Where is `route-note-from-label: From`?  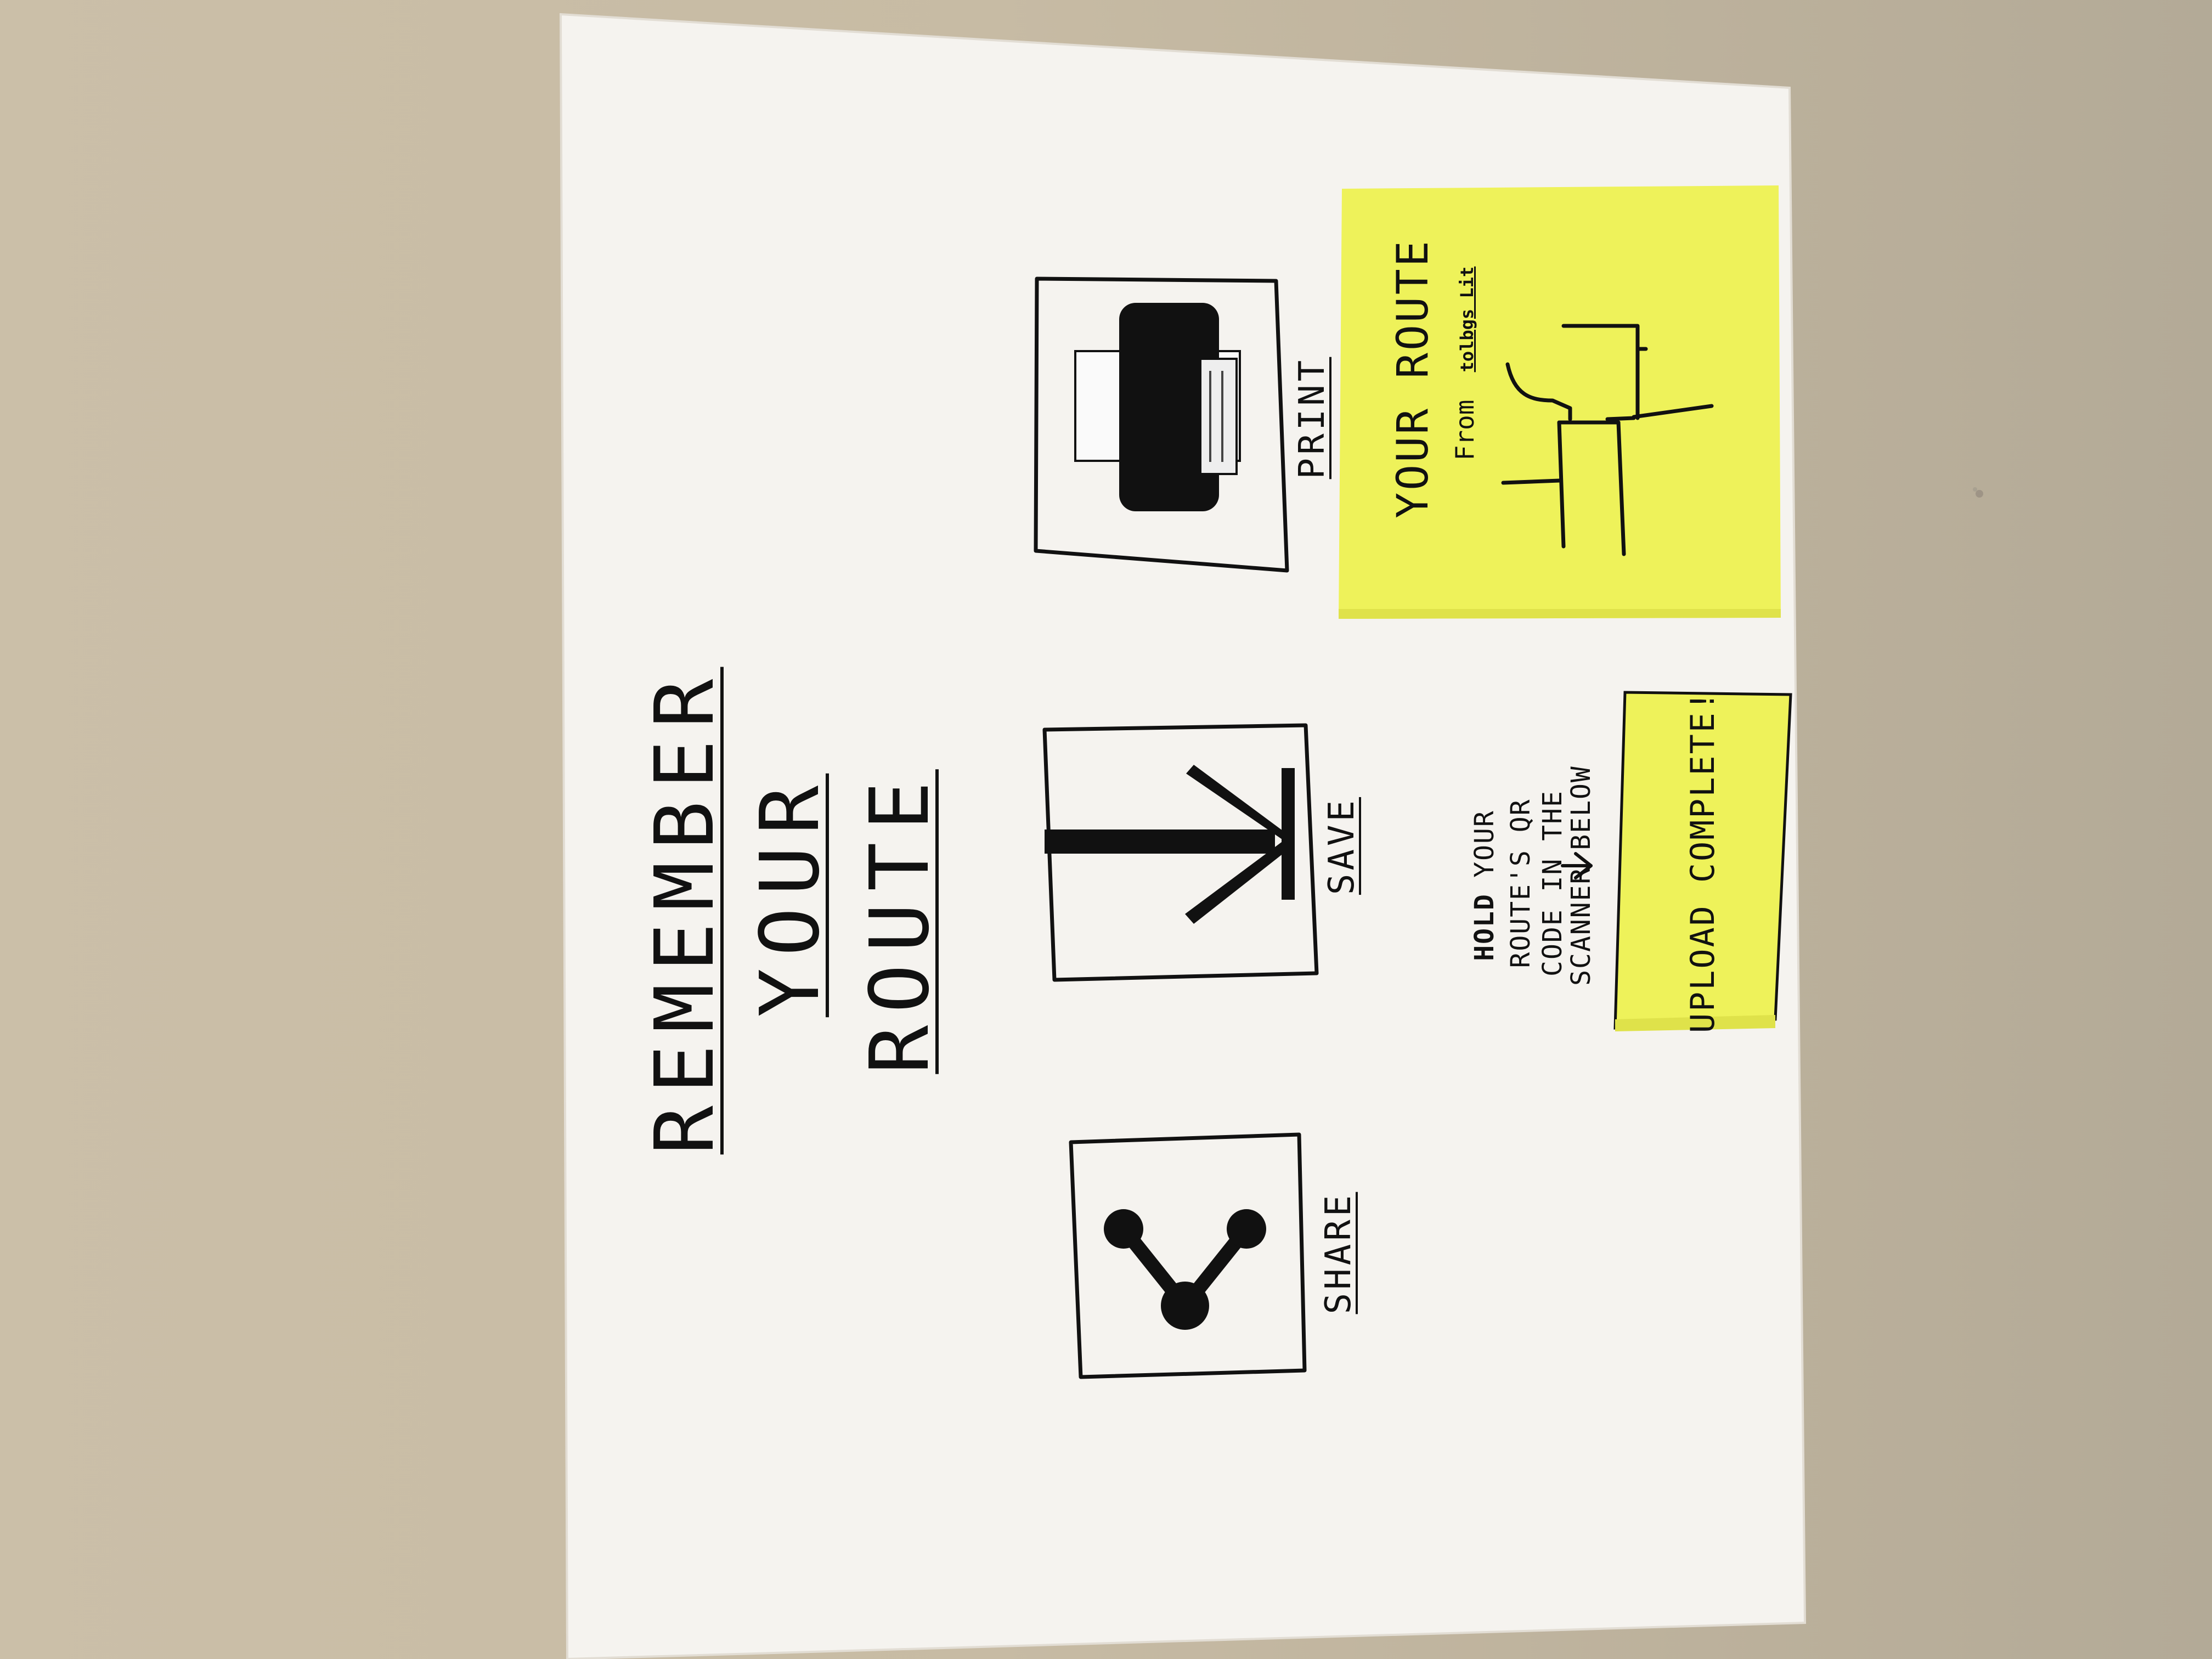 route-note-from-label: From is located at coordinates (1465, 430).